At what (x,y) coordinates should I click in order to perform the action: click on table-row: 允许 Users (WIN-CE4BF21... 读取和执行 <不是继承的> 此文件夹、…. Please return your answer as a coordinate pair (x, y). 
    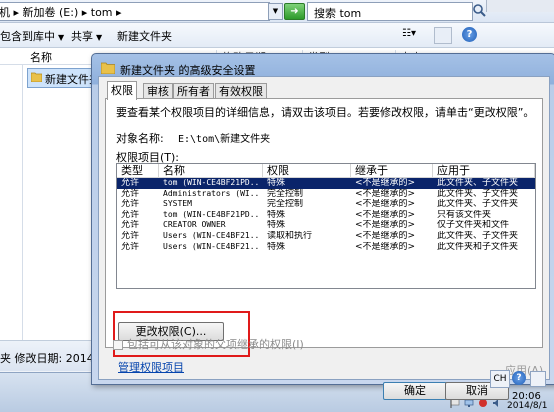
    Looking at the image, I should click on (326, 236).